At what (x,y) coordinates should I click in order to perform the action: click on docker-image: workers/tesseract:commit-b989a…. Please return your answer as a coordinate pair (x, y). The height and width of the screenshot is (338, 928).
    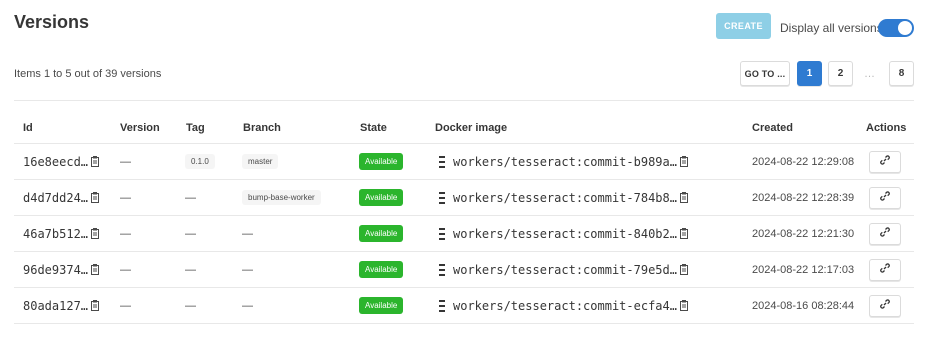
    Looking at the image, I should click on (565, 161).